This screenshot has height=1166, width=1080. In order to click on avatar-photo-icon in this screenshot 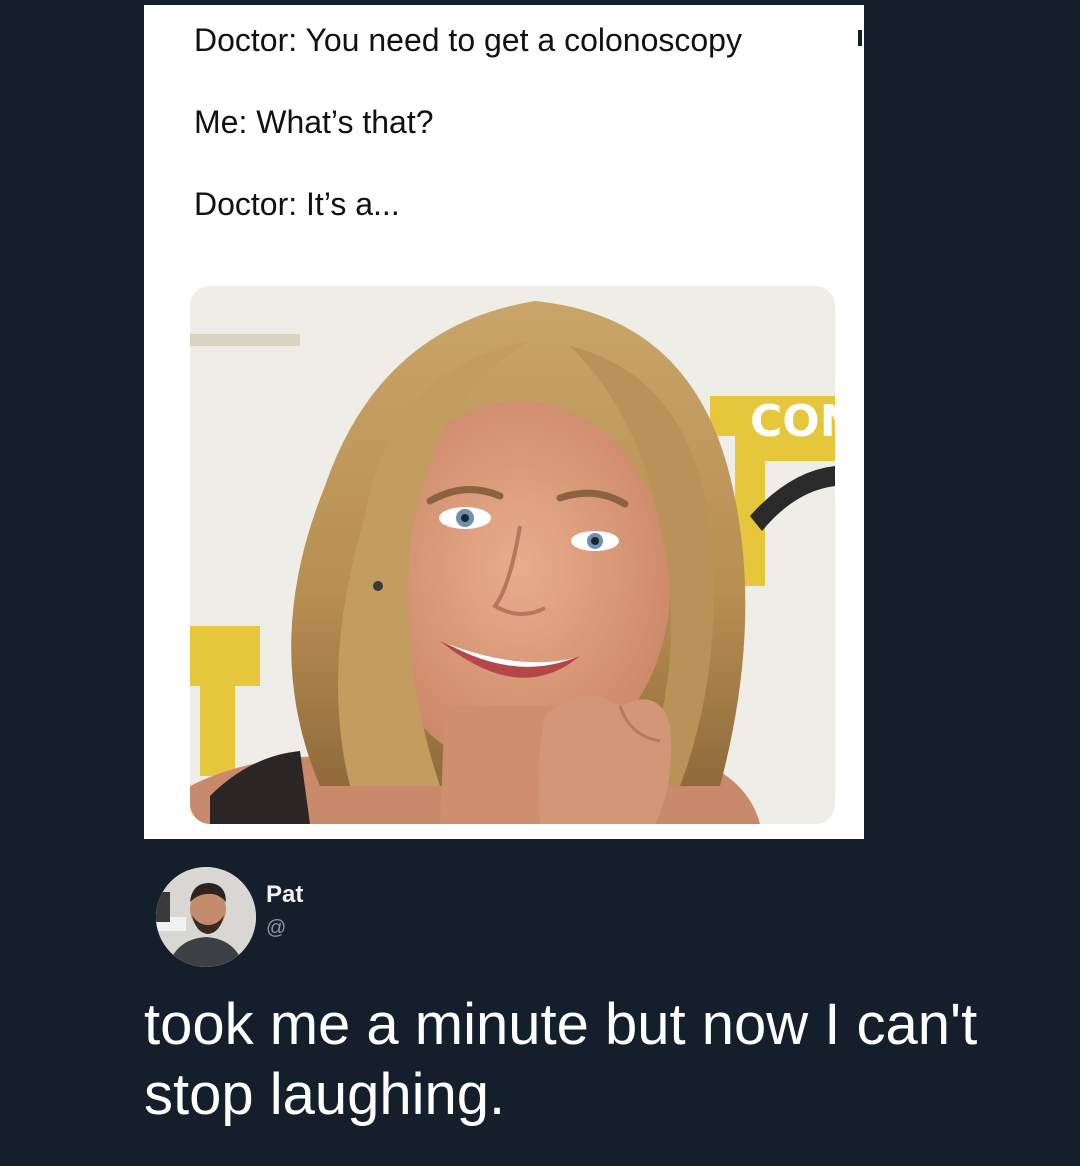, I will do `click(206, 917)`.